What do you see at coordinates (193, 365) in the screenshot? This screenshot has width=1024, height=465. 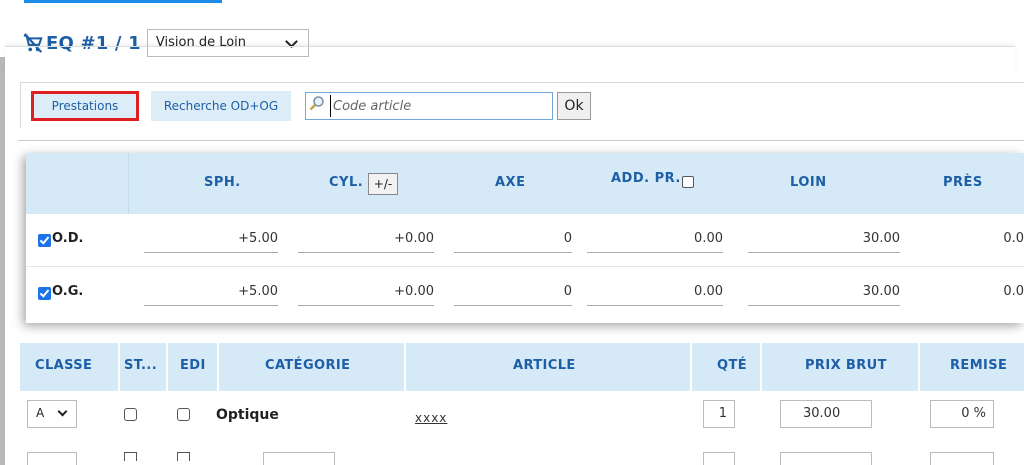 I see `edi-header: EDI` at bounding box center [193, 365].